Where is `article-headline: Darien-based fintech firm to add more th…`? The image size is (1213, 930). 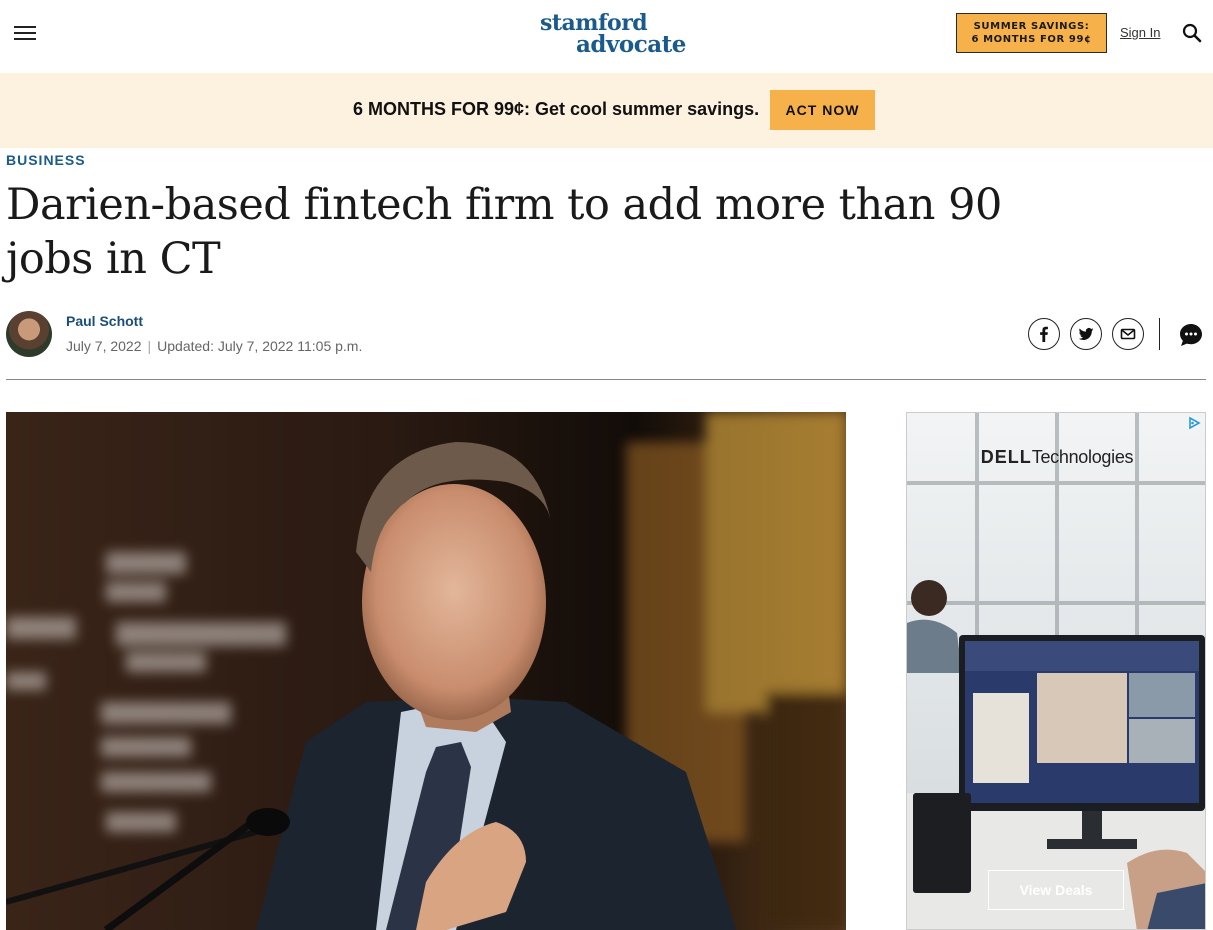
article-headline: Darien-based fintech firm to add more th… is located at coordinates (504, 232).